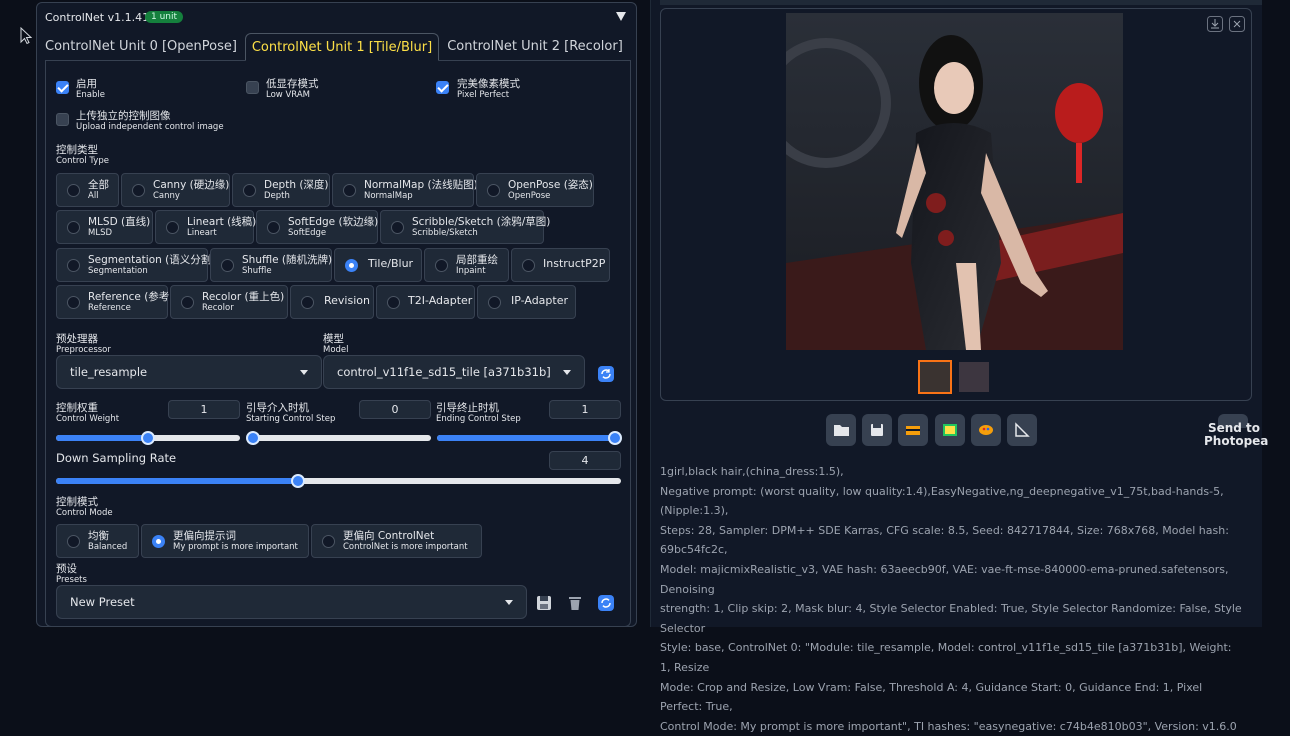 The image size is (1290, 736). What do you see at coordinates (954, 181) in the screenshot?
I see `generated-image` at bounding box center [954, 181].